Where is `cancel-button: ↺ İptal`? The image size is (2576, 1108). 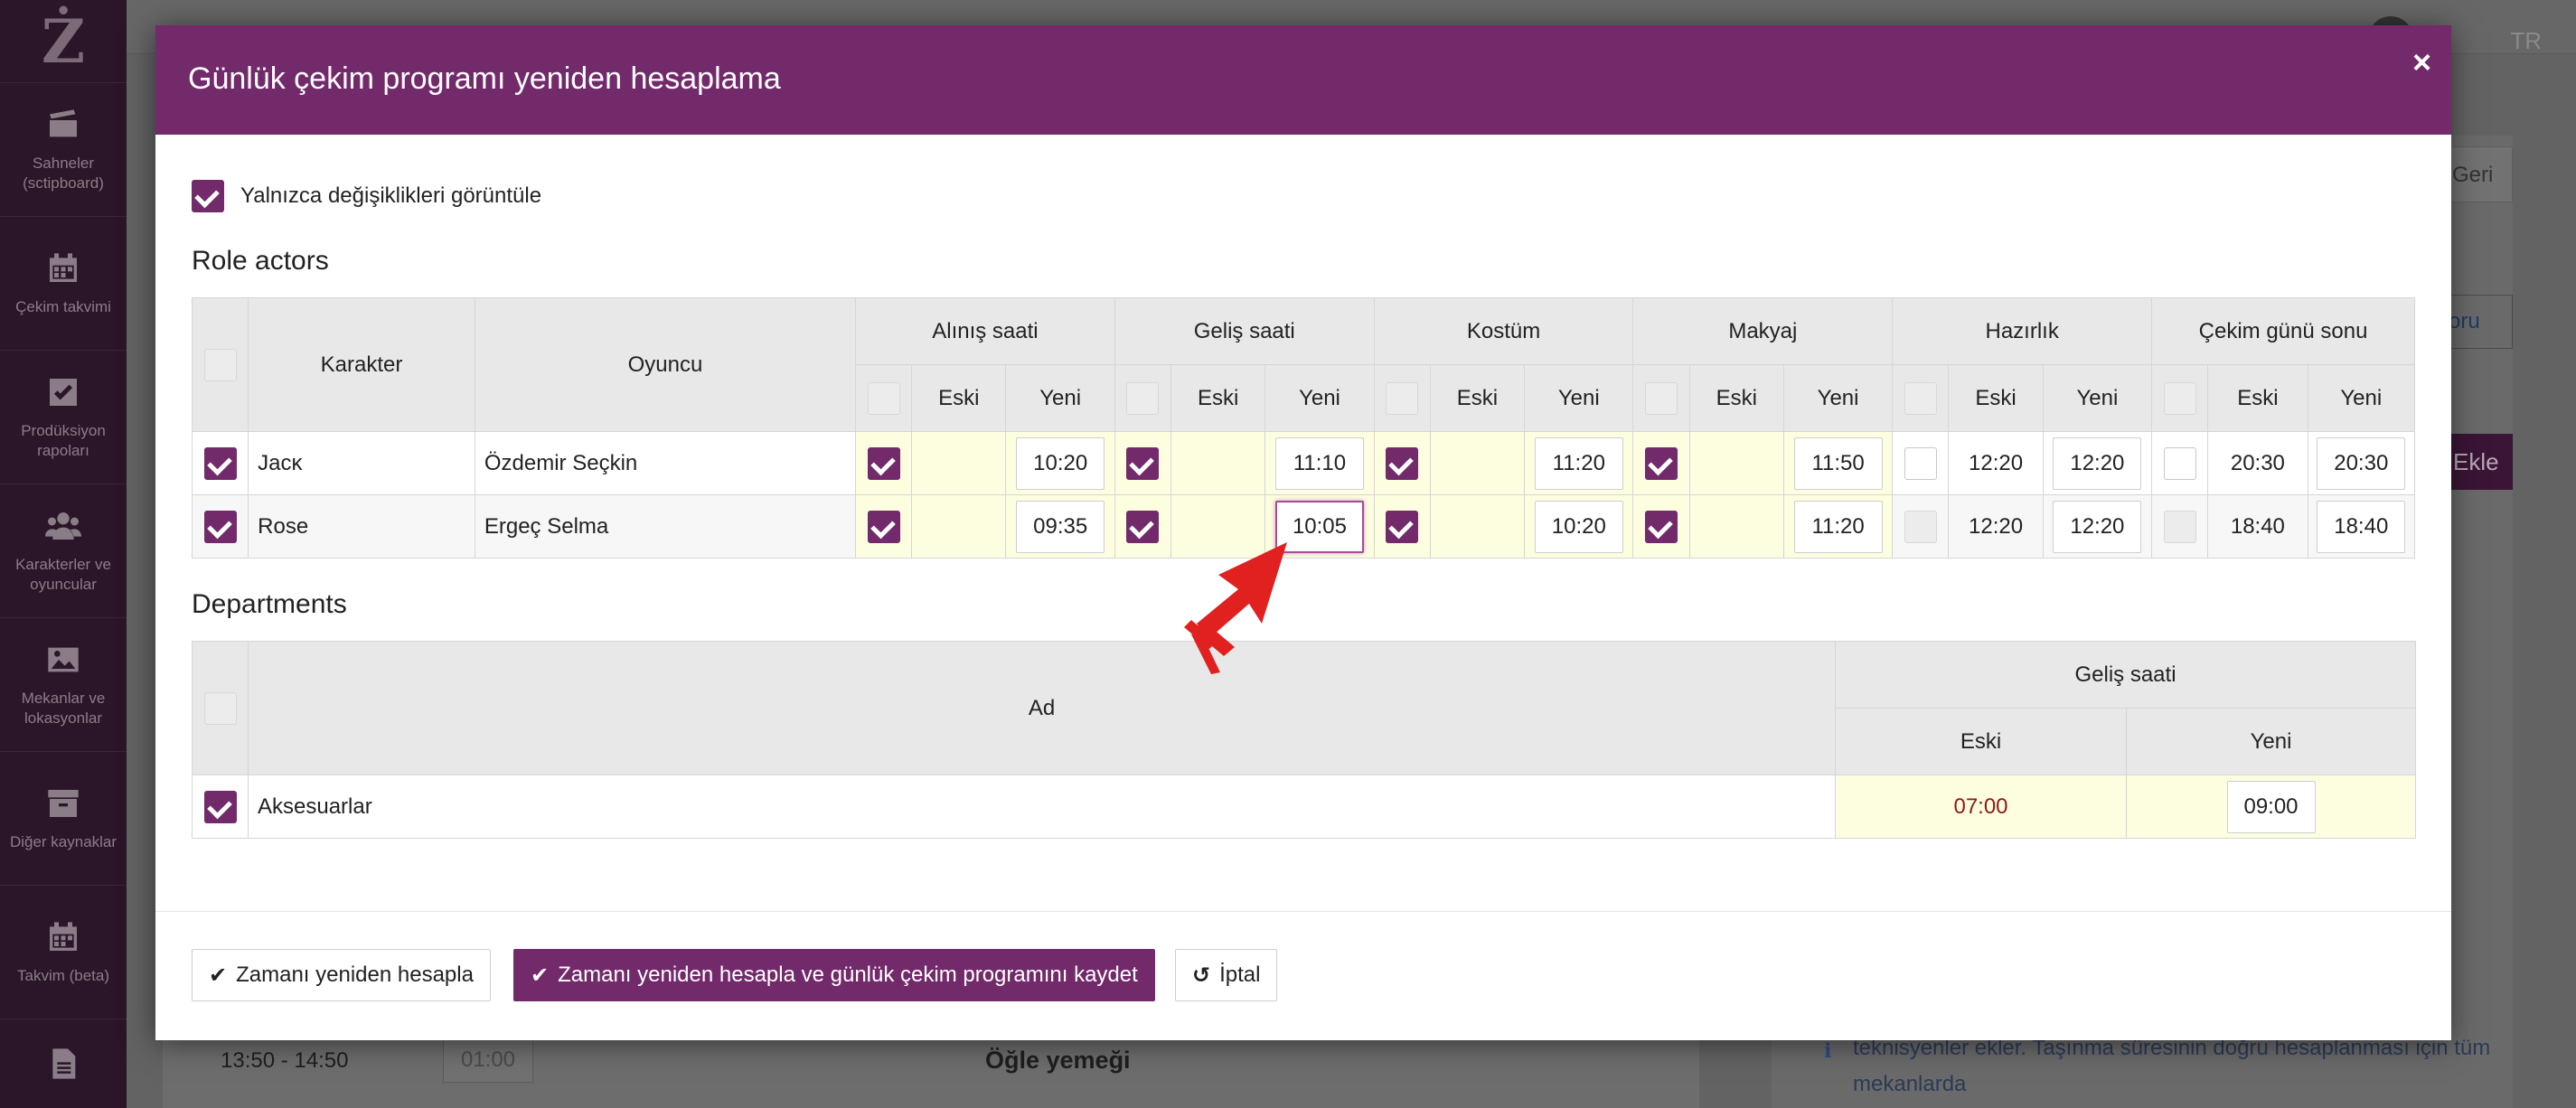
cancel-button: ↺ İptal is located at coordinates (1226, 975).